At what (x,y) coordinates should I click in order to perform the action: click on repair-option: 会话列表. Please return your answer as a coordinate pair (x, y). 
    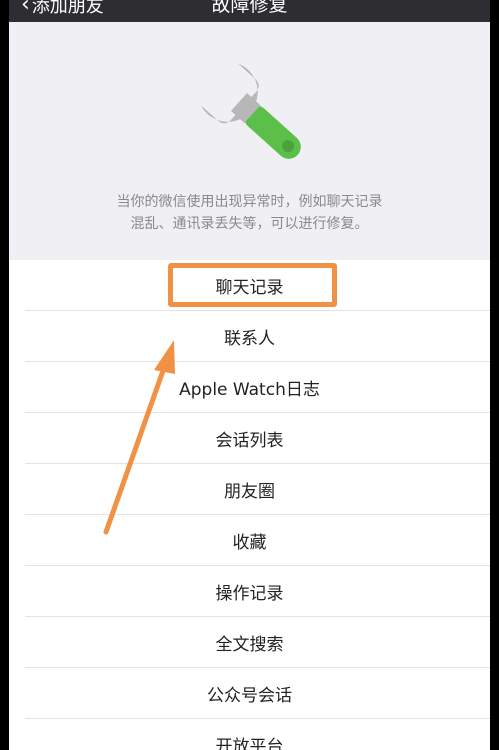
    Looking at the image, I should click on (257, 438).